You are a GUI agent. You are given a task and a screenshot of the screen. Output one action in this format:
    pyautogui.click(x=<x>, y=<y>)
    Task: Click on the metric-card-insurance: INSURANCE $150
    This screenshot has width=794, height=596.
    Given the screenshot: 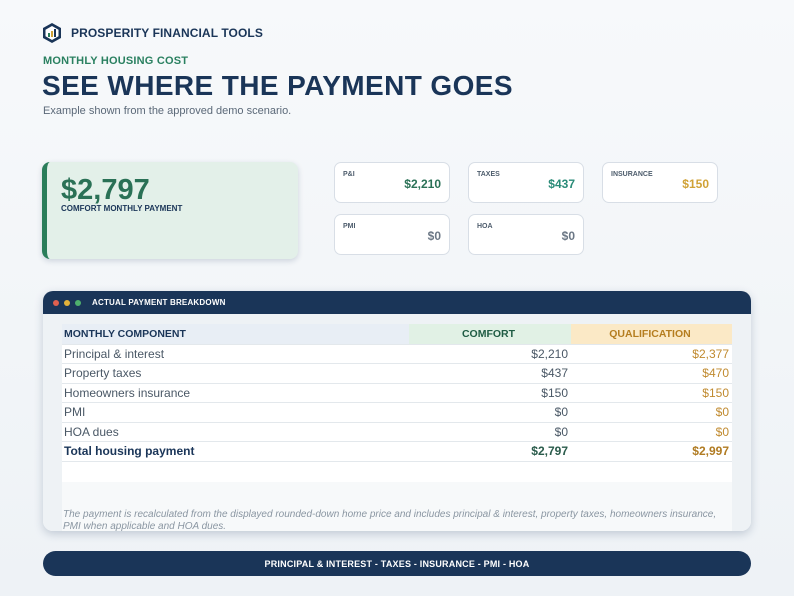 What is the action you would take?
    pyautogui.click(x=660, y=182)
    